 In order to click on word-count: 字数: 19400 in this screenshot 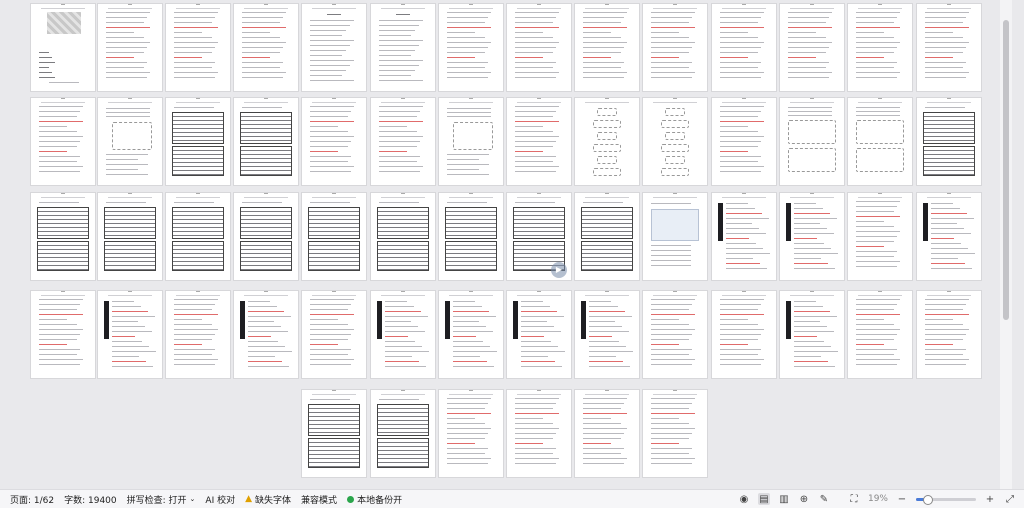, I will do `click(90, 499)`.